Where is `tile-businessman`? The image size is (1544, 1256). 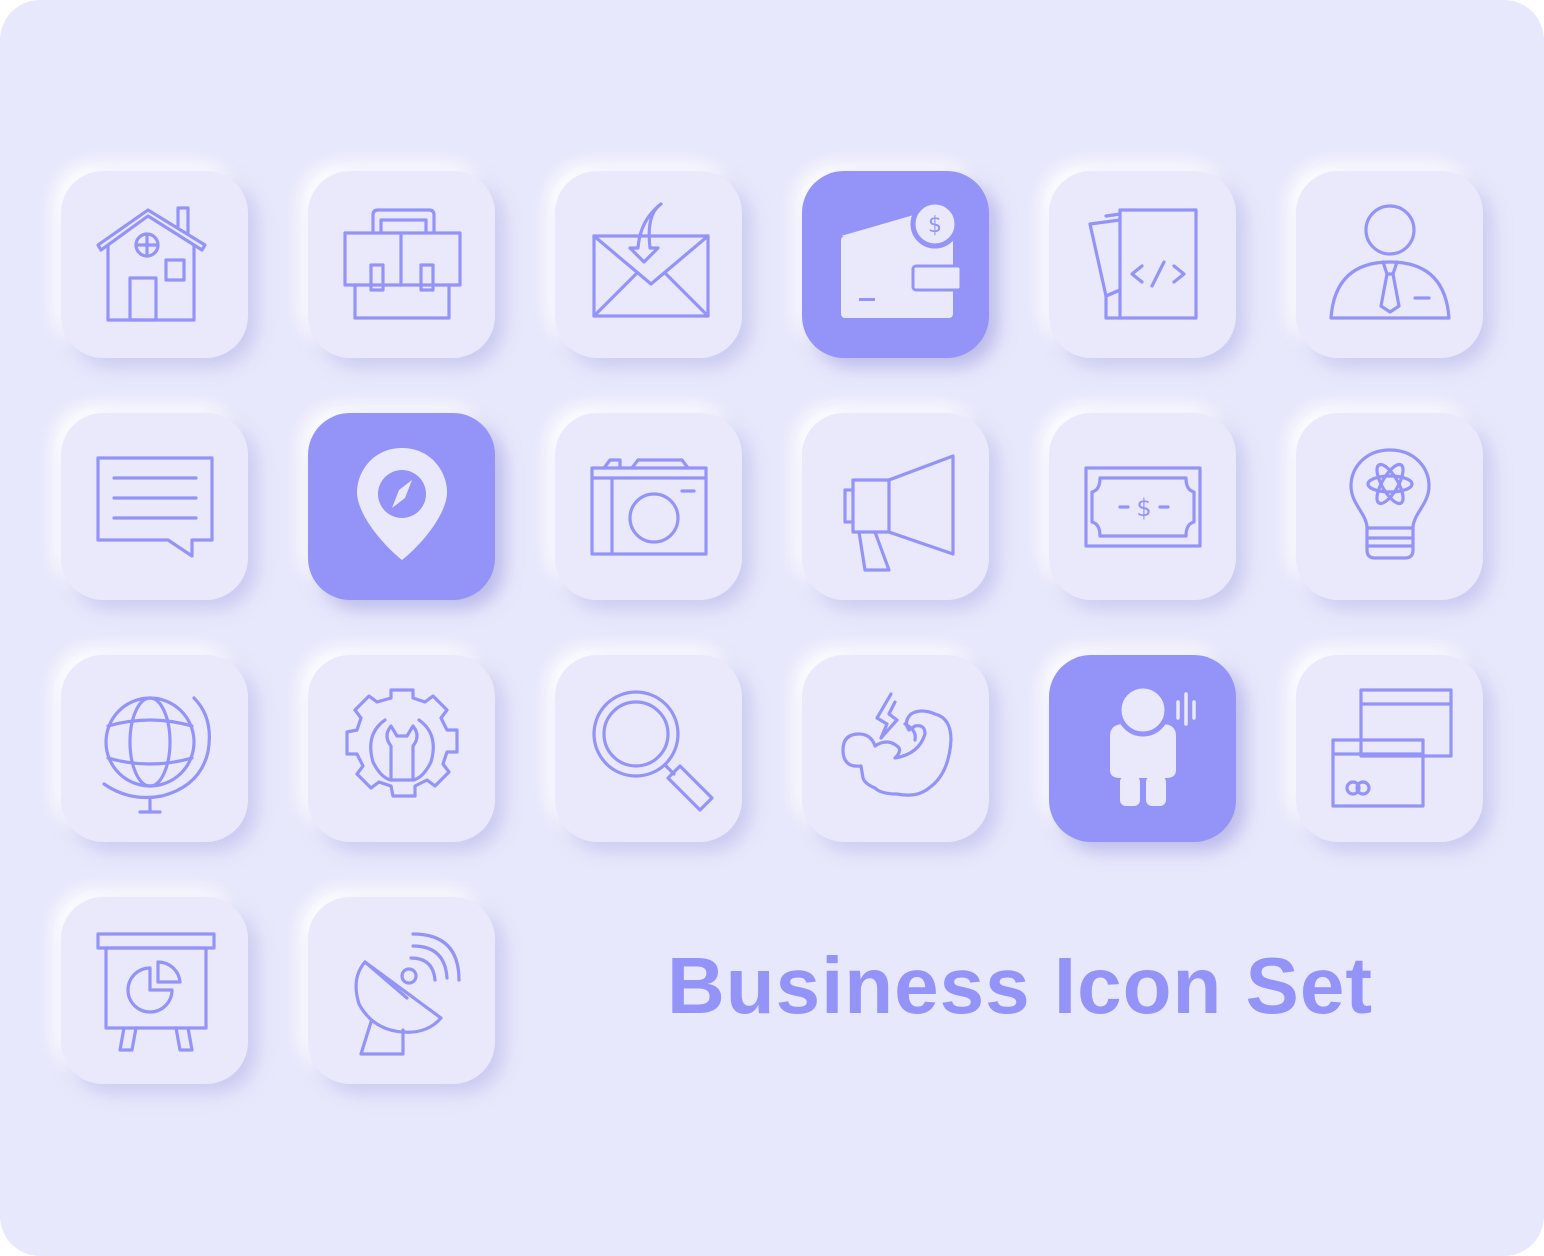 tile-businessman is located at coordinates (1389, 264).